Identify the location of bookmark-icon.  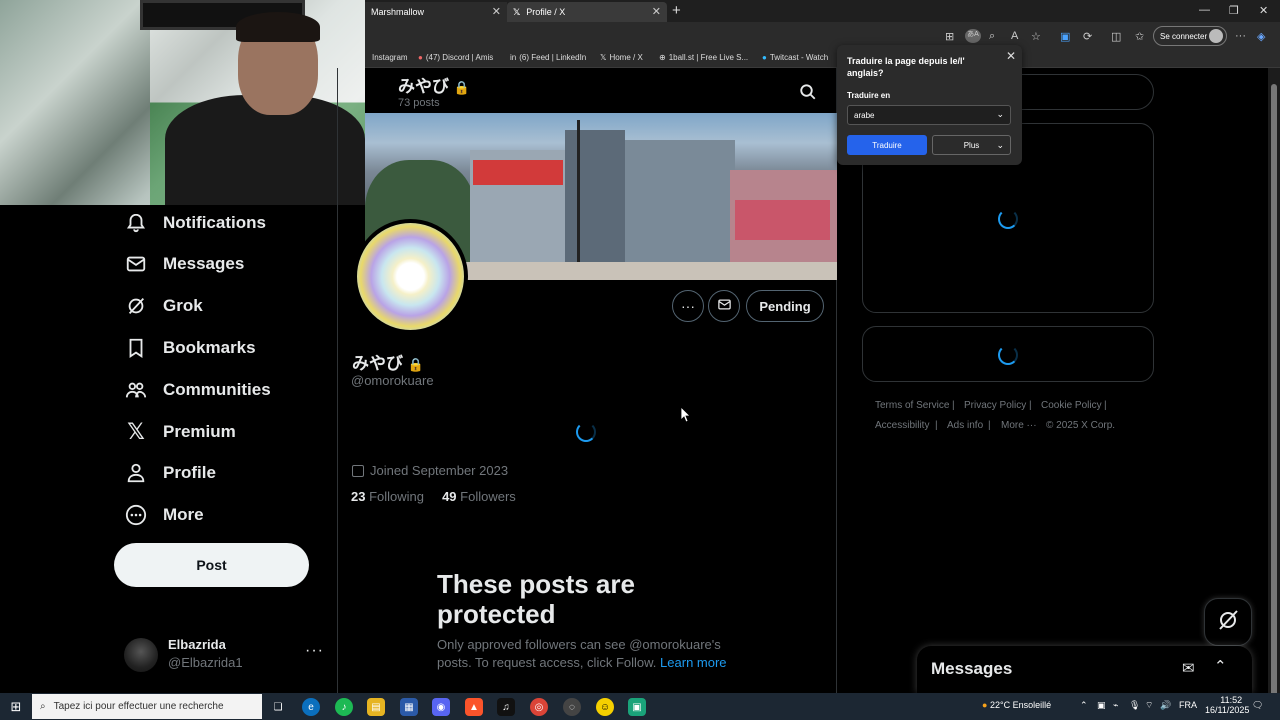
(136, 348).